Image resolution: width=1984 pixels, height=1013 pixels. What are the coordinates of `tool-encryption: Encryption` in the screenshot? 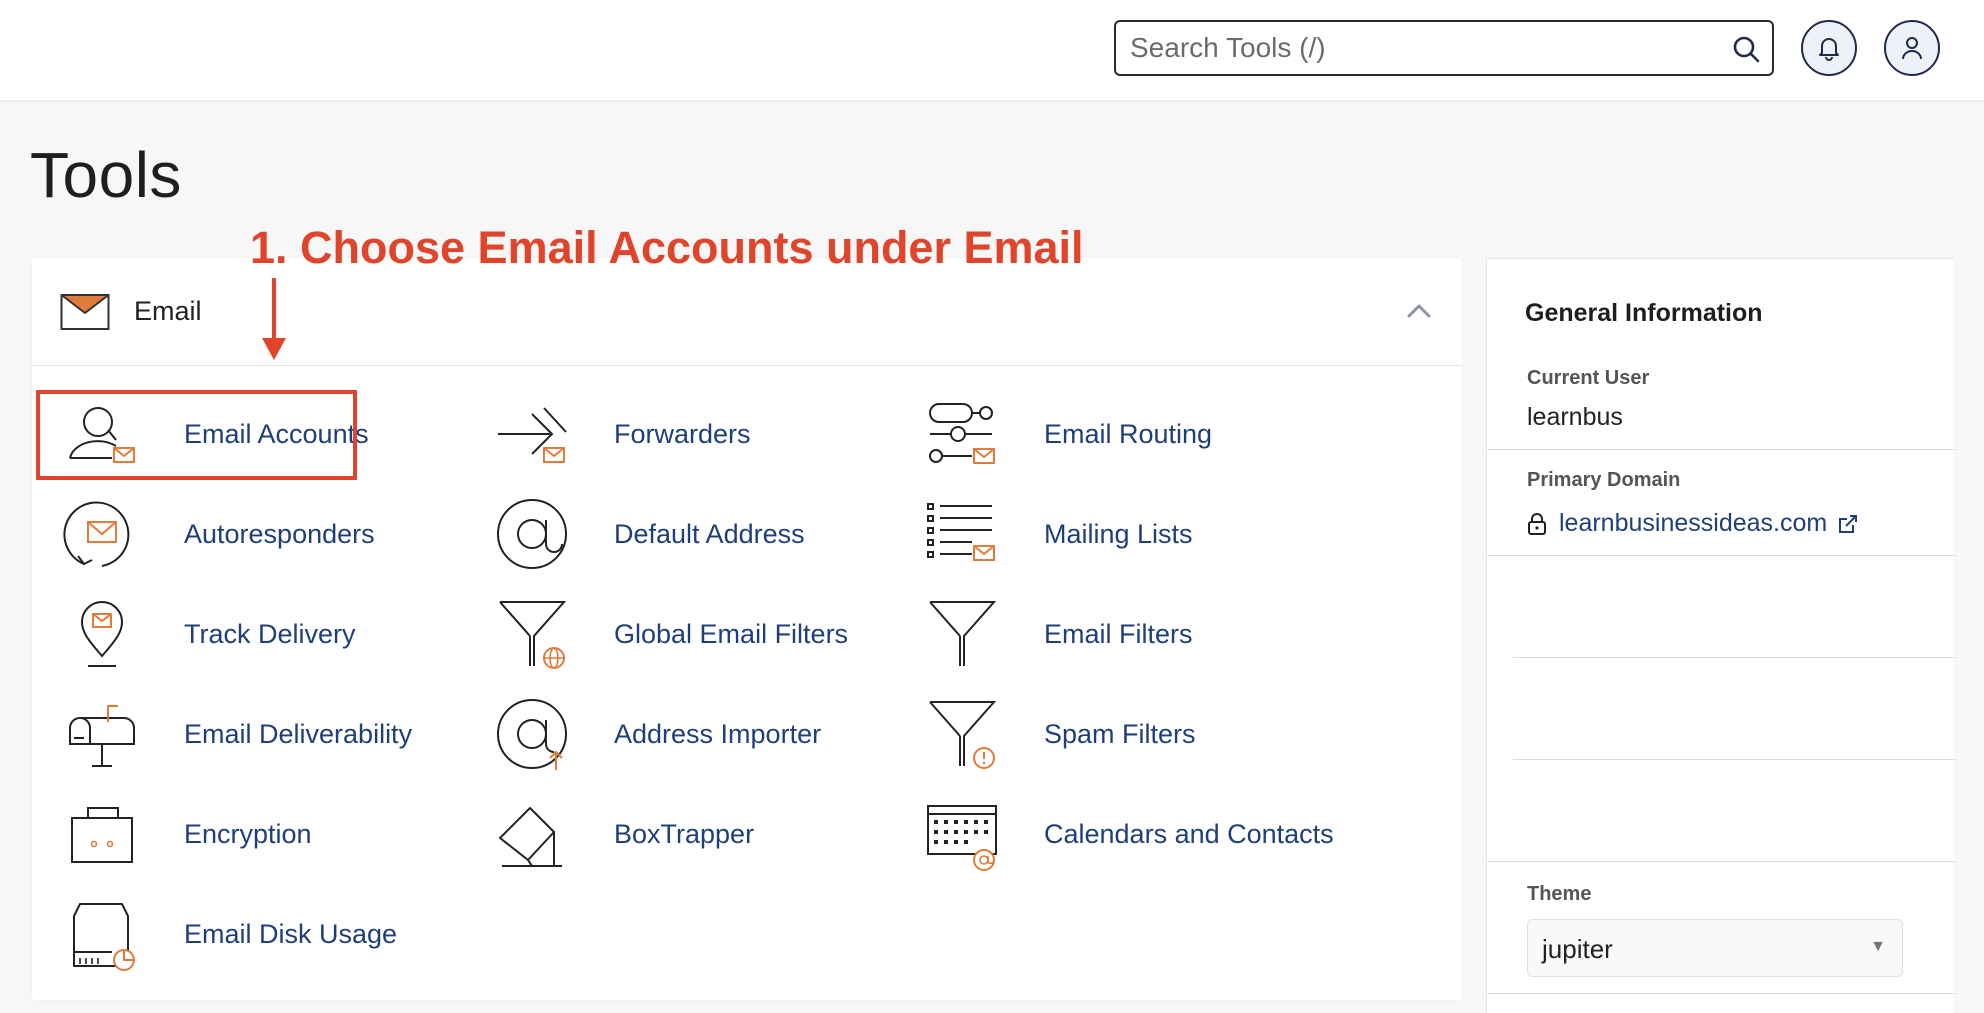 It's located at (187, 834).